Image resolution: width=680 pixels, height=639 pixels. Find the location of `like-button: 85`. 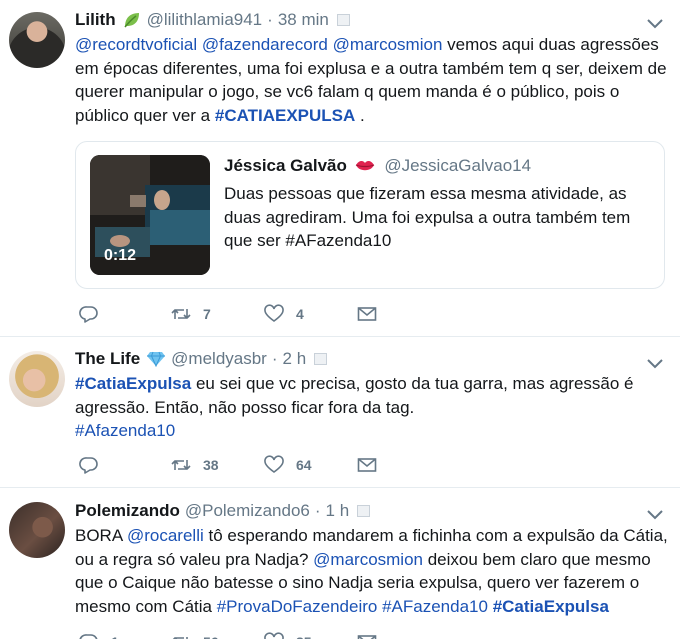

like-button: 85 is located at coordinates (288, 634).